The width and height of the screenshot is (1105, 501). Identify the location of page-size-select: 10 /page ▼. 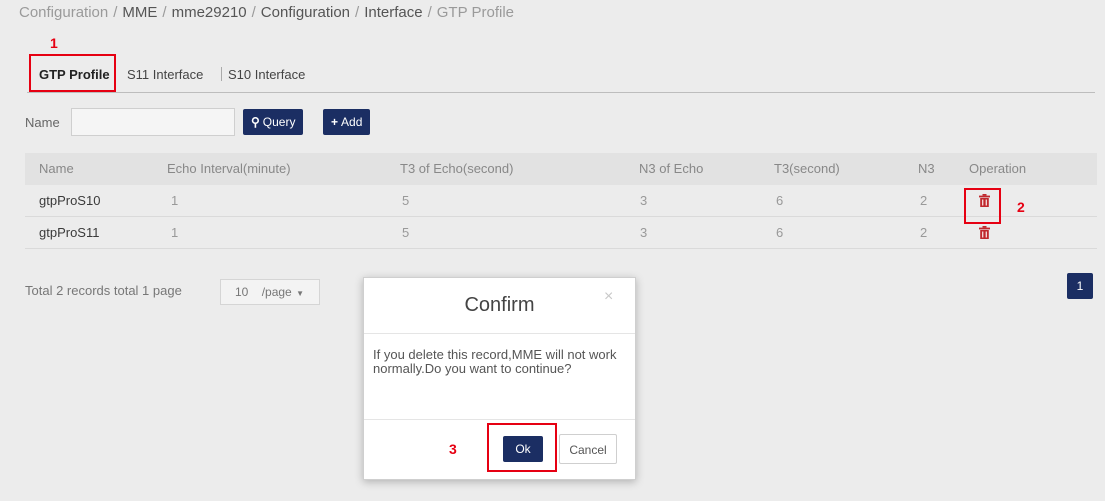
(270, 292).